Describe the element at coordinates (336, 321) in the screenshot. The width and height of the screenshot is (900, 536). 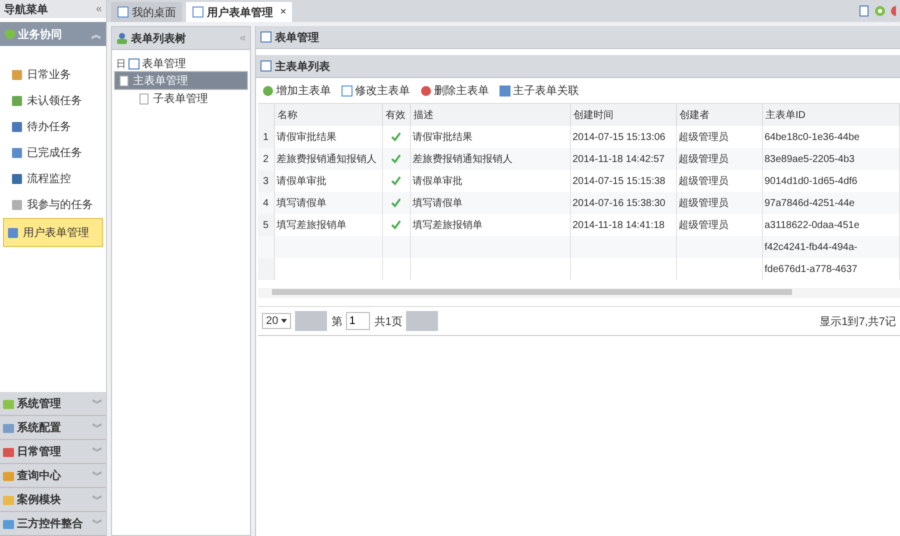
I see `page-label: 第` at that location.